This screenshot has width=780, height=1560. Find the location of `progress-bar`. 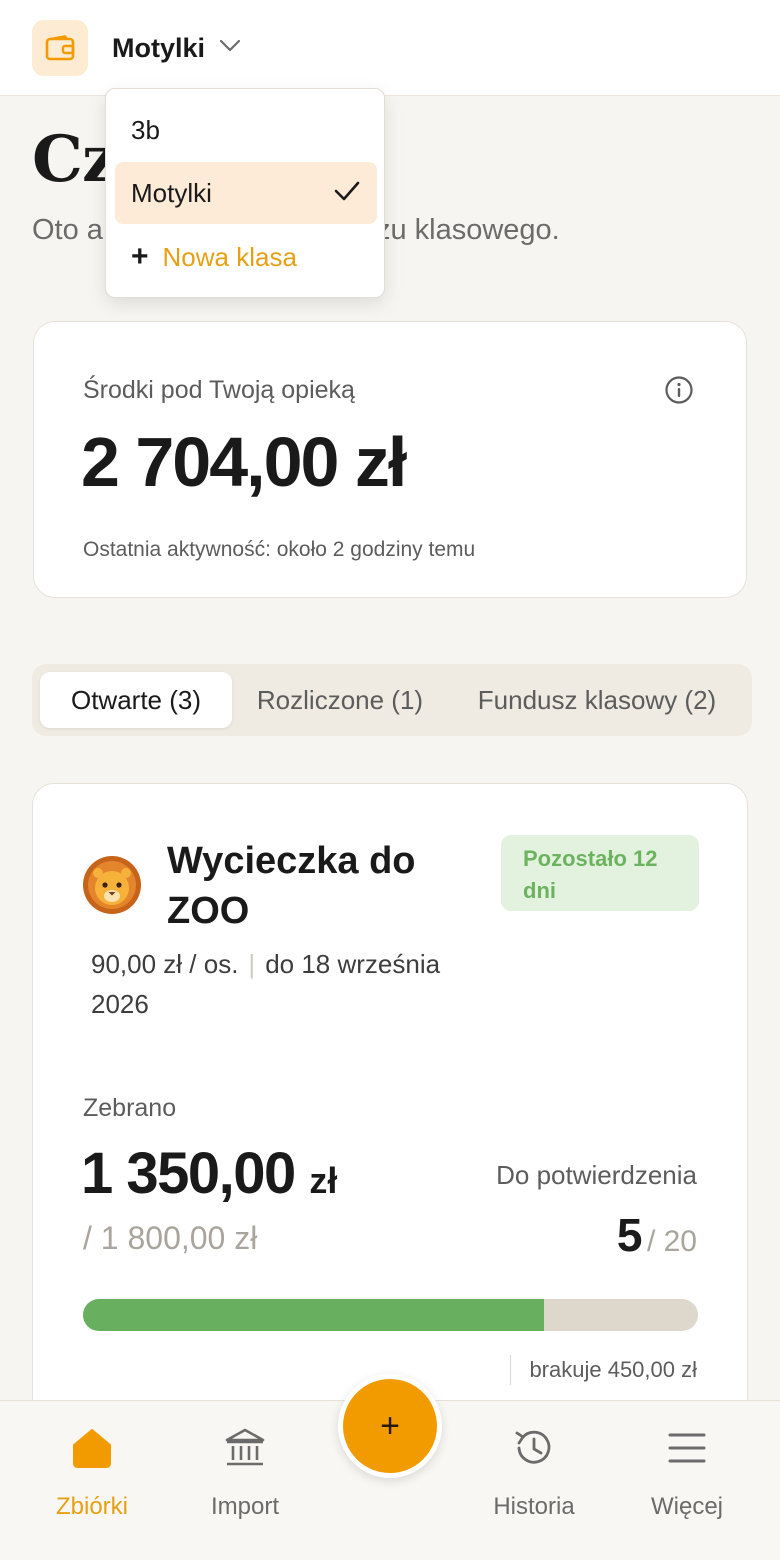

progress-bar is located at coordinates (390, 1315).